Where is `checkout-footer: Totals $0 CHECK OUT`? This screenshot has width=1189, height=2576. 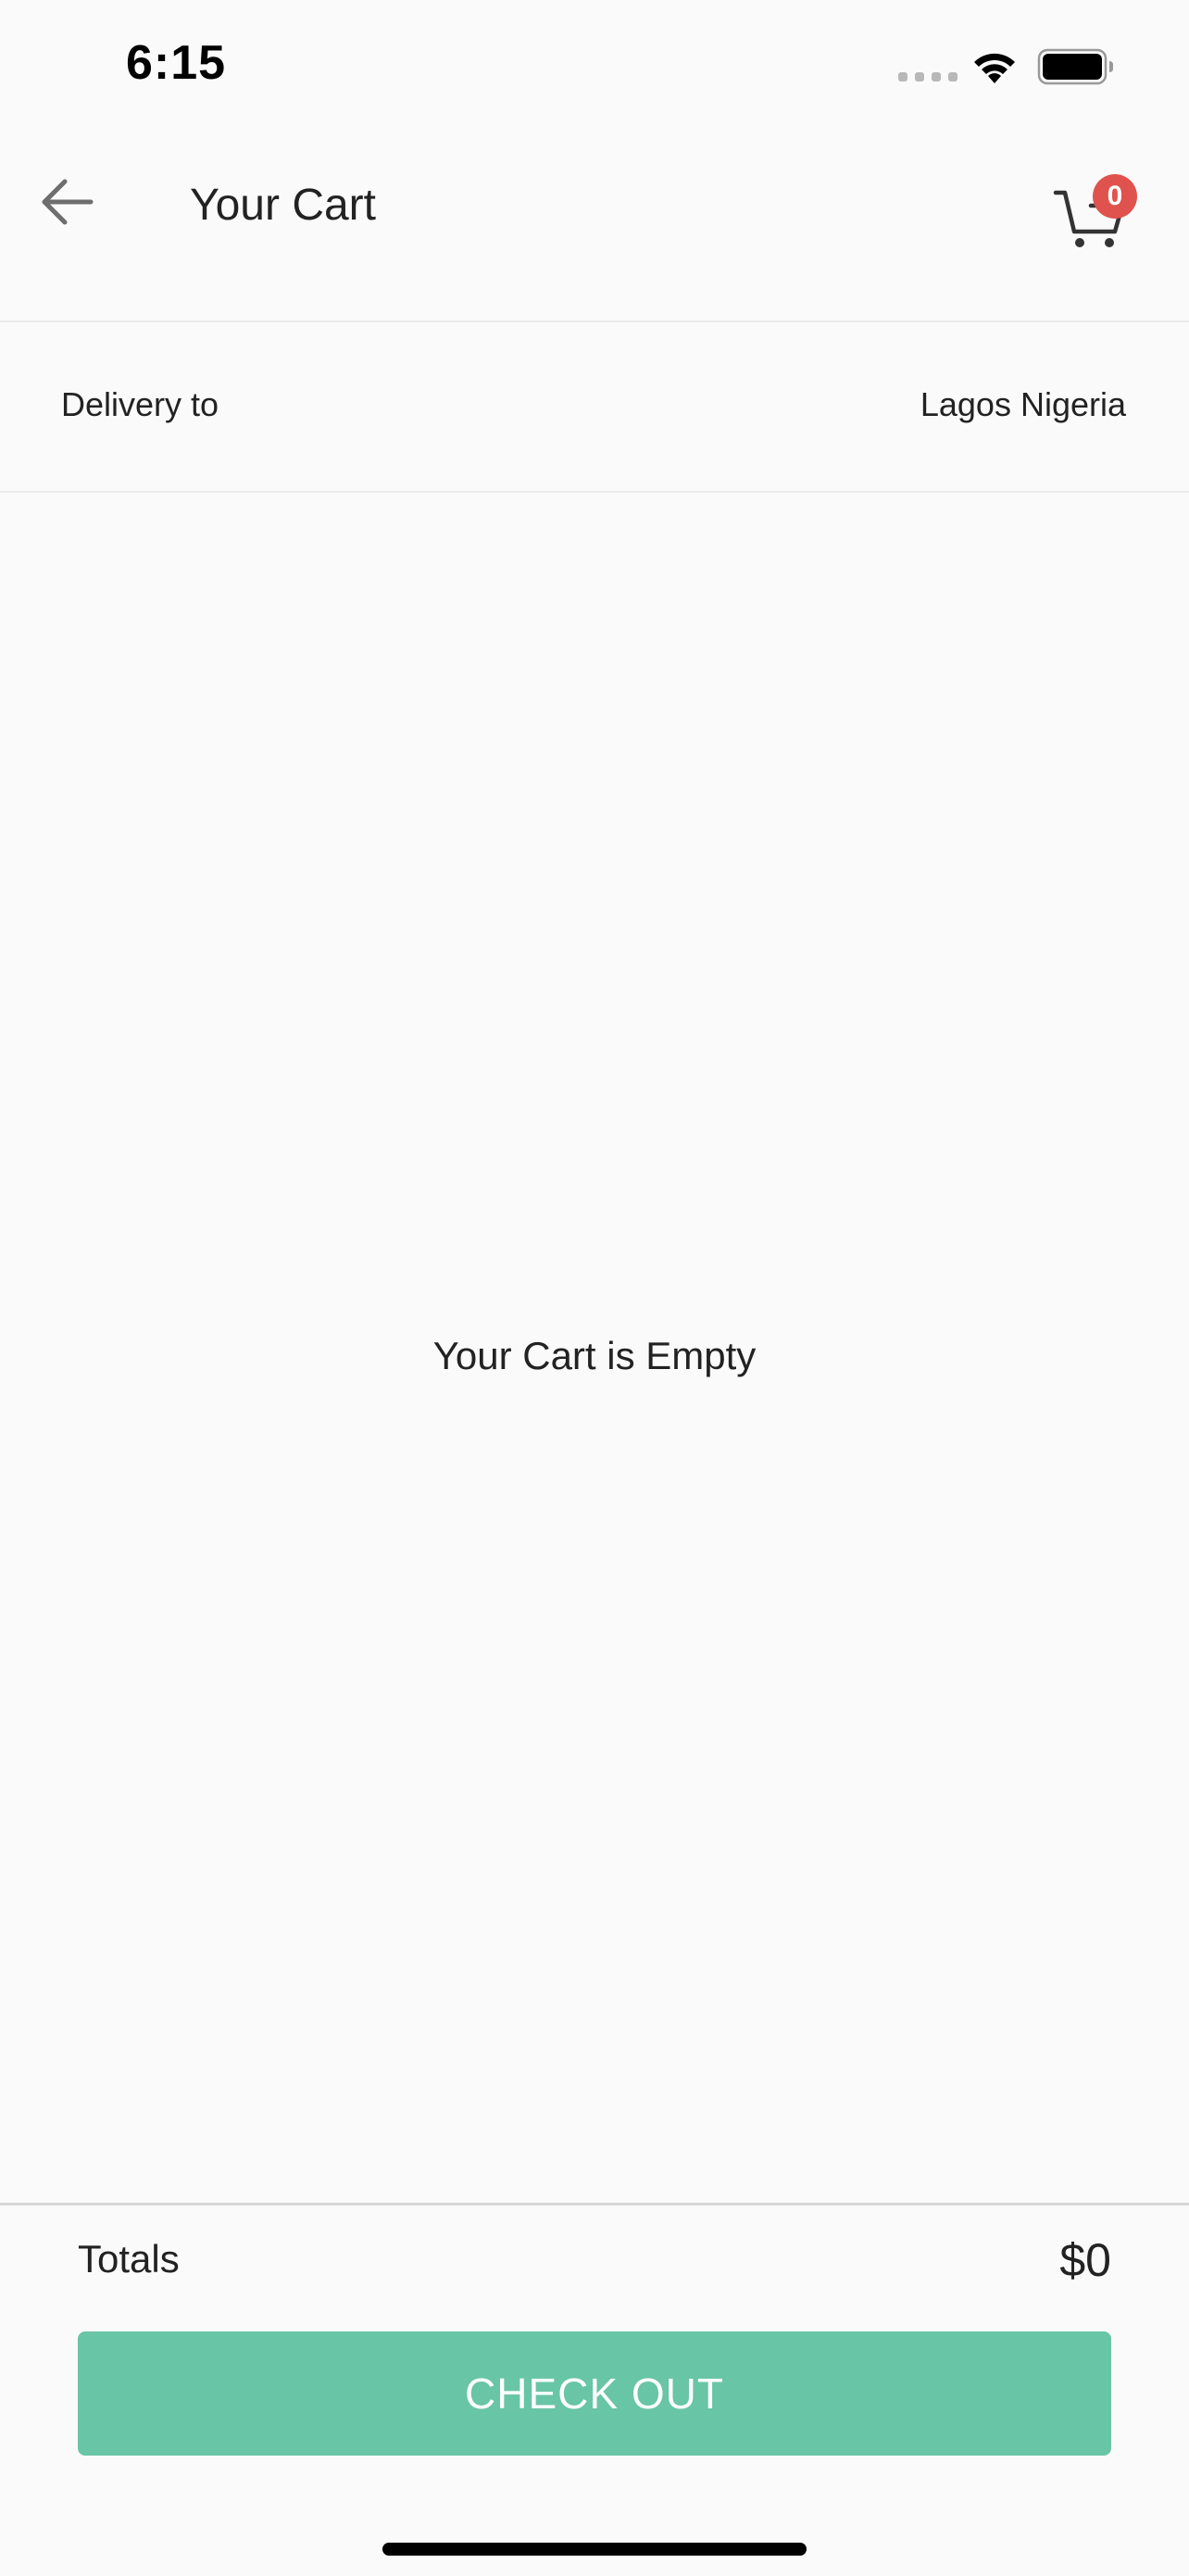
checkout-footer: Totals $0 CHECK OUT is located at coordinates (594, 2389).